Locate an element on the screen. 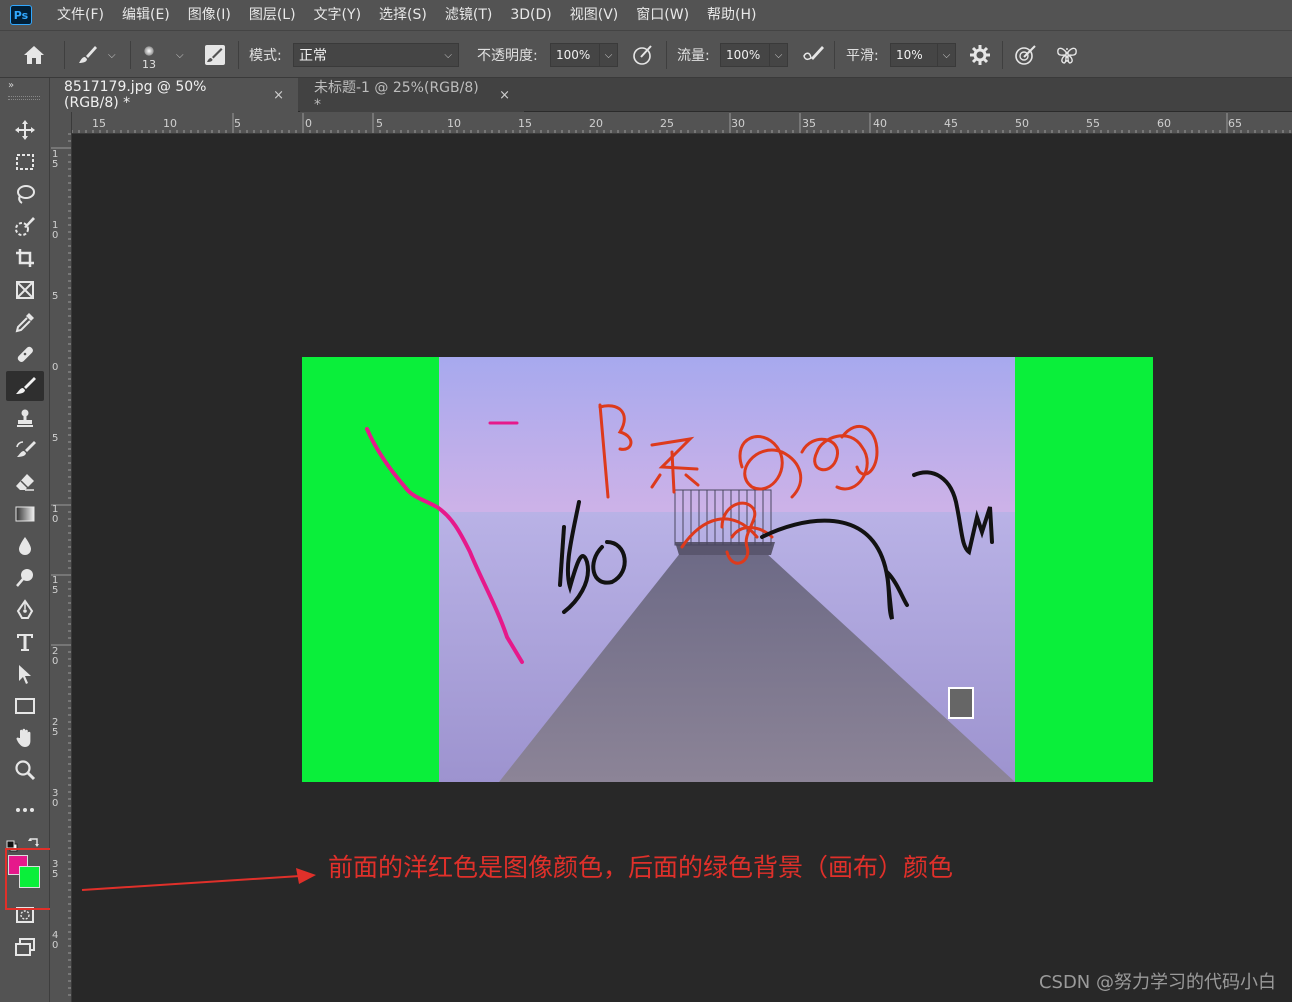 This screenshot has height=1002, width=1292. ruler-label: 5 is located at coordinates (55, 438).